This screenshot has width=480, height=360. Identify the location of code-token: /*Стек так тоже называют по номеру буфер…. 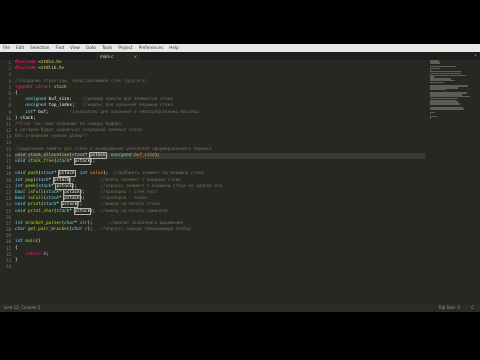
(69, 124).